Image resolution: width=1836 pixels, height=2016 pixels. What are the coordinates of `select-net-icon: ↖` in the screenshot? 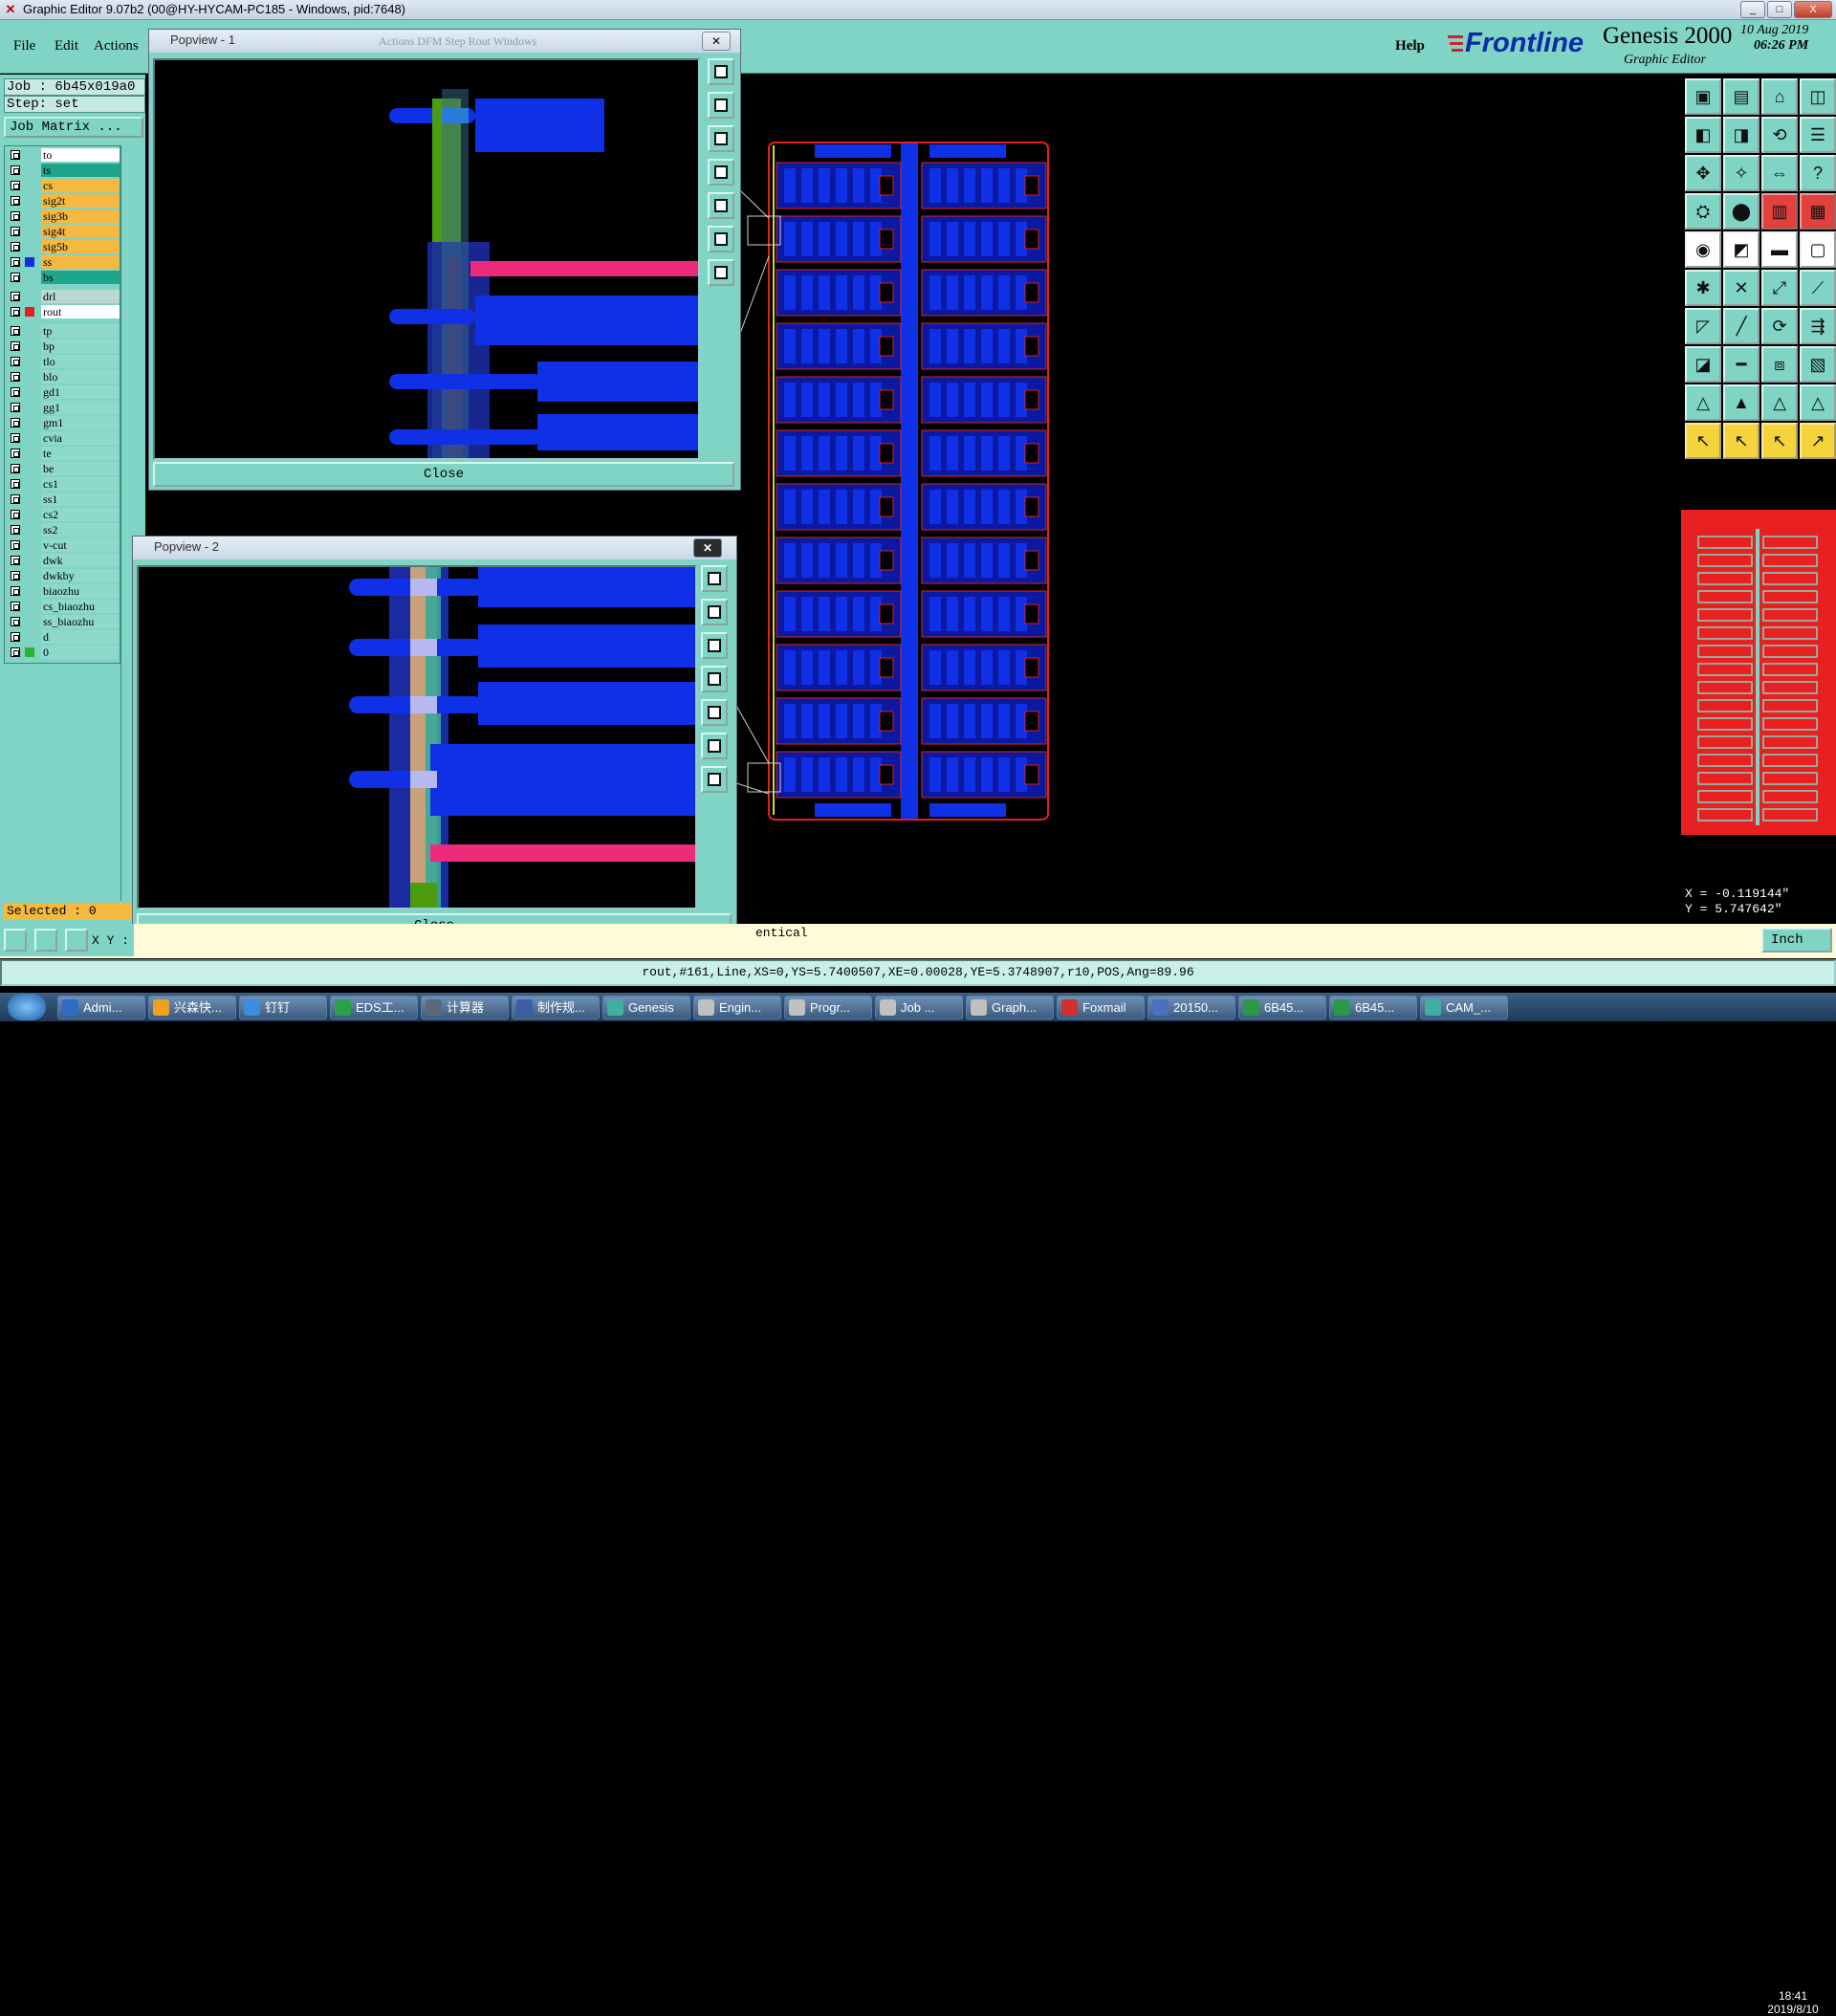 It's located at (1780, 441).